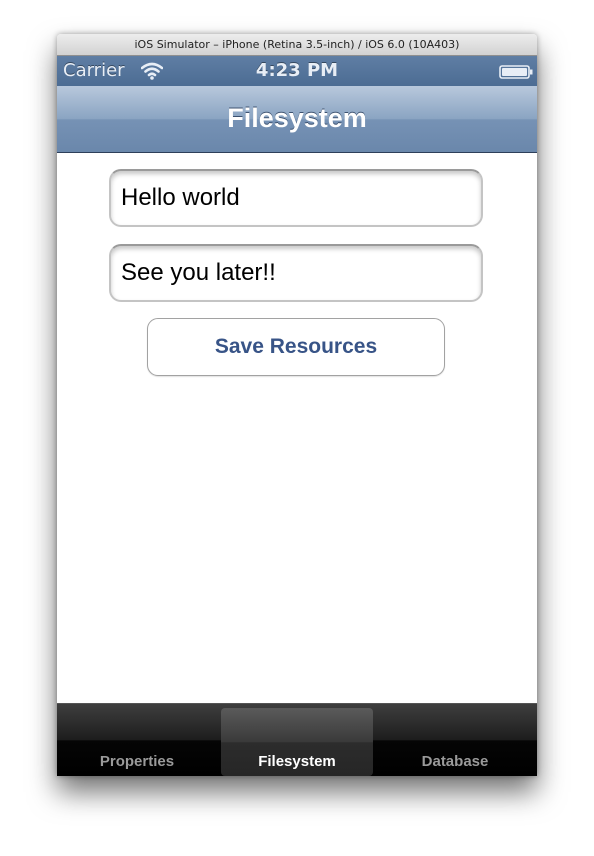 This screenshot has height=856, width=594. I want to click on tab-filesystem: Filesystem, so click(297, 742).